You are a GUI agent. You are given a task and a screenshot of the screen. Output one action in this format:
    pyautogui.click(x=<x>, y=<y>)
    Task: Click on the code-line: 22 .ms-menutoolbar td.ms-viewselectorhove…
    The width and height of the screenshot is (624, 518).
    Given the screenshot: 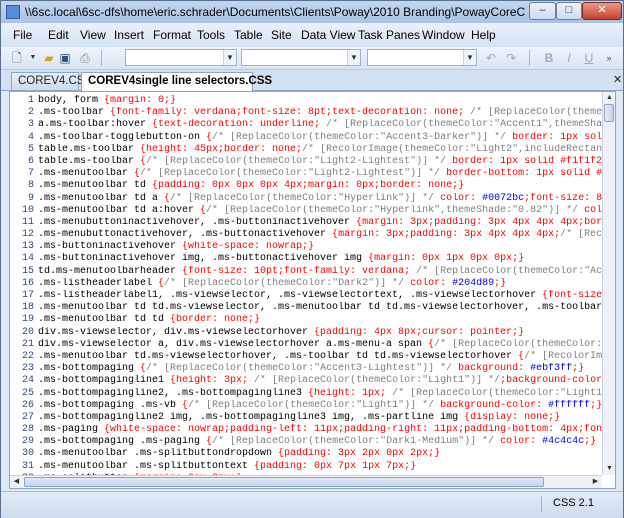 What is the action you would take?
    pyautogui.click(x=306, y=357)
    